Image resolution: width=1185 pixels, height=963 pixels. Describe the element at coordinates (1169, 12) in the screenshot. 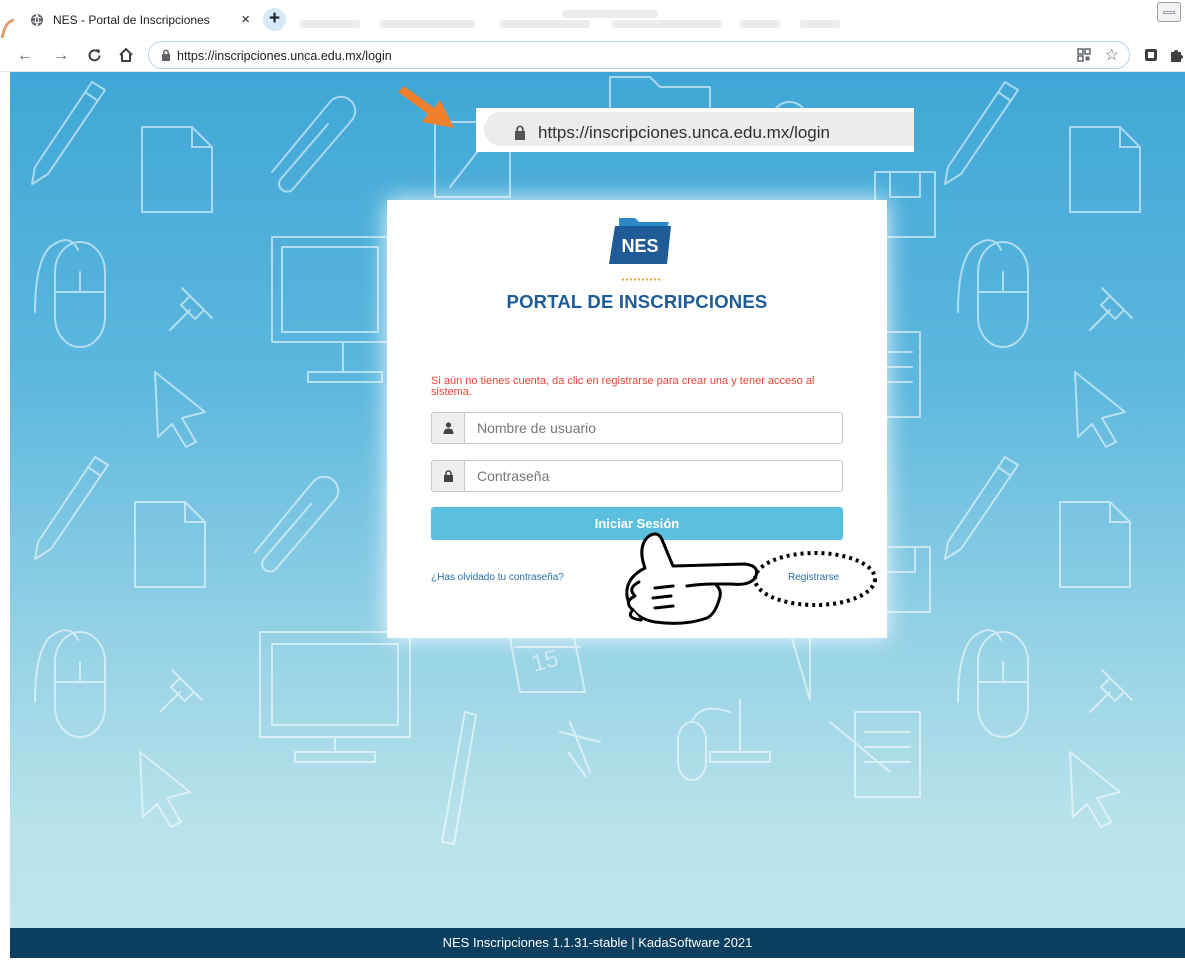

I see `window-restore-button` at that location.